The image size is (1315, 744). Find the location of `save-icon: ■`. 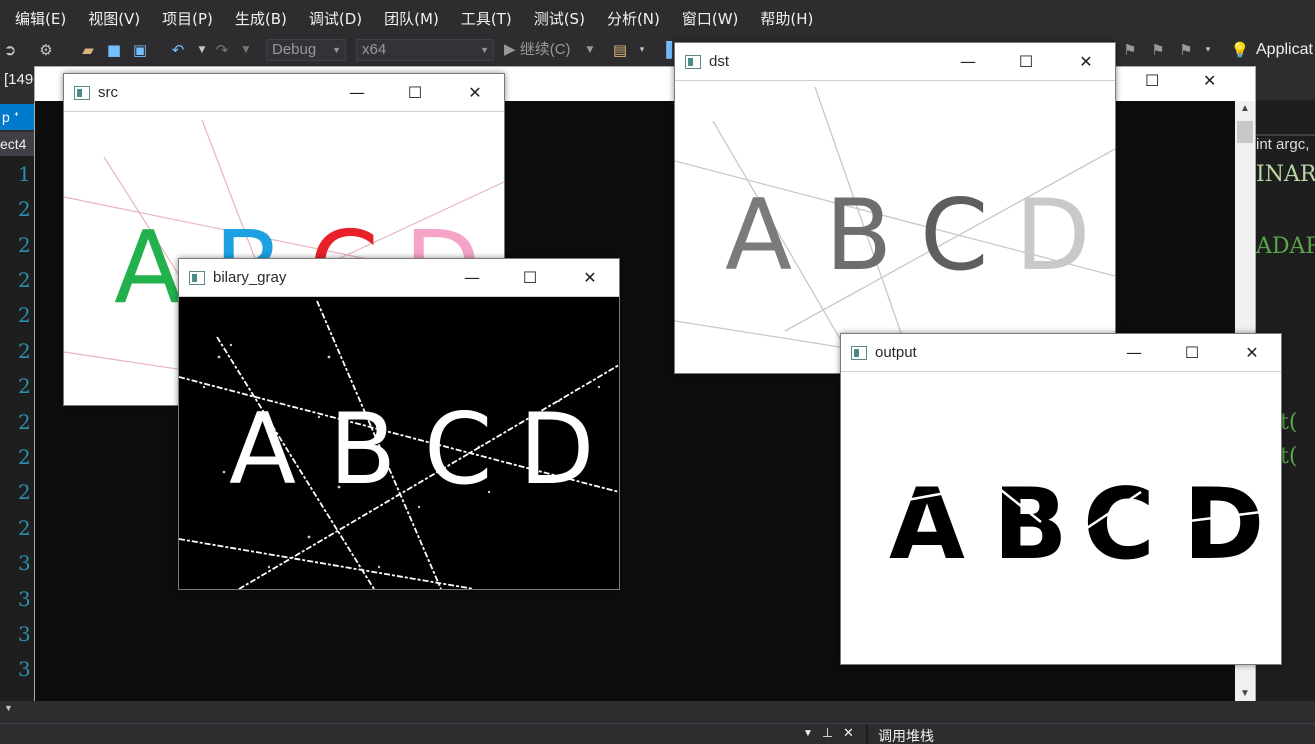

save-icon: ■ is located at coordinates (114, 50).